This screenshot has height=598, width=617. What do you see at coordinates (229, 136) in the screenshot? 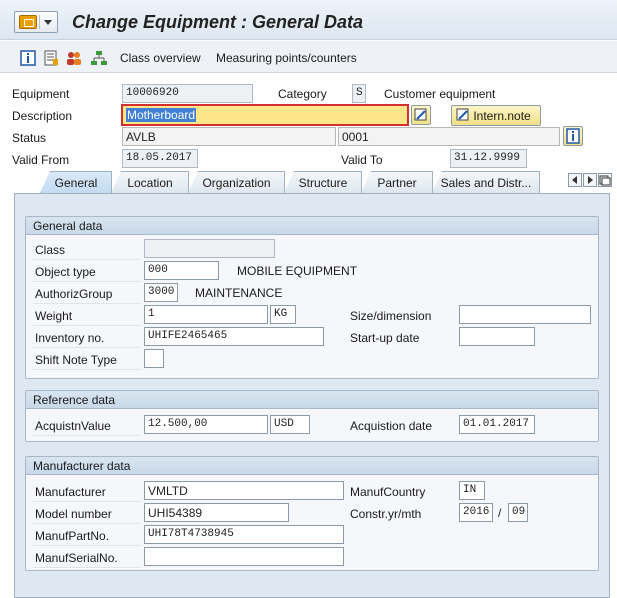
I see `status-field: AVLB` at bounding box center [229, 136].